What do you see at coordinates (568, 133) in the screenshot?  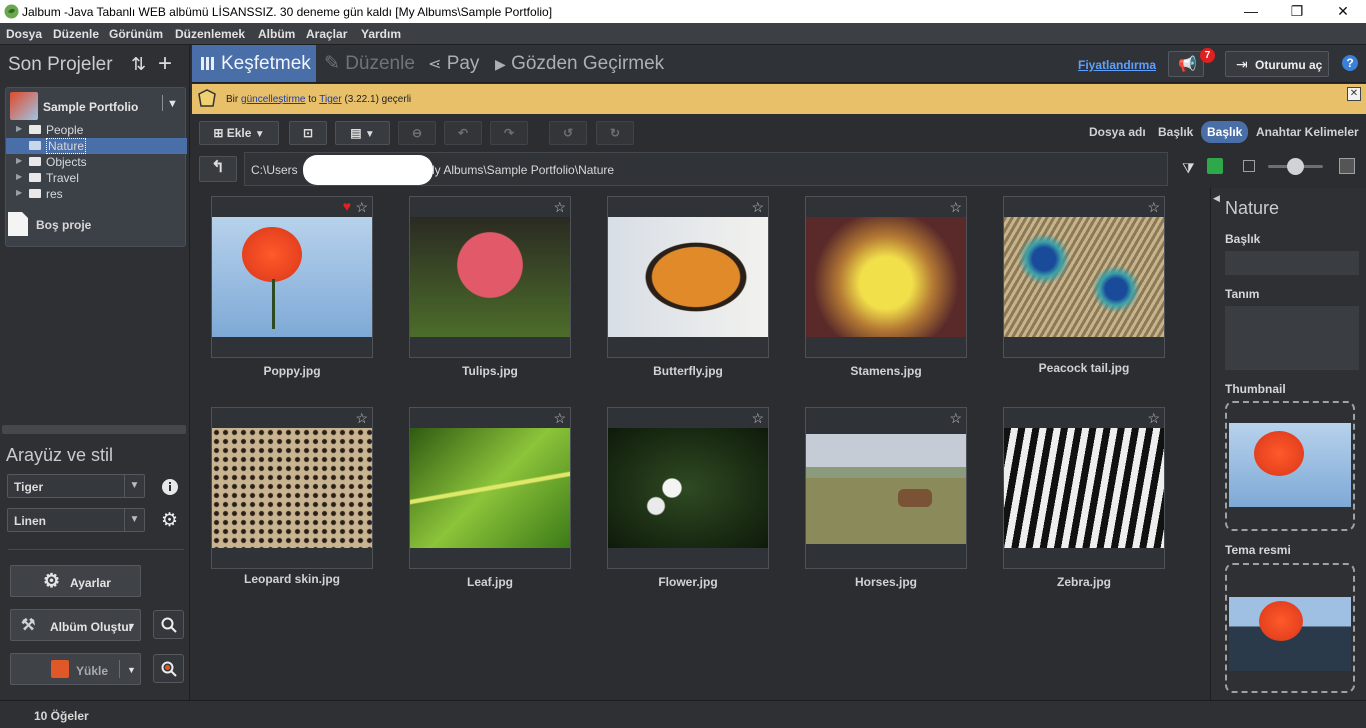 I see `undo-button: ↺` at bounding box center [568, 133].